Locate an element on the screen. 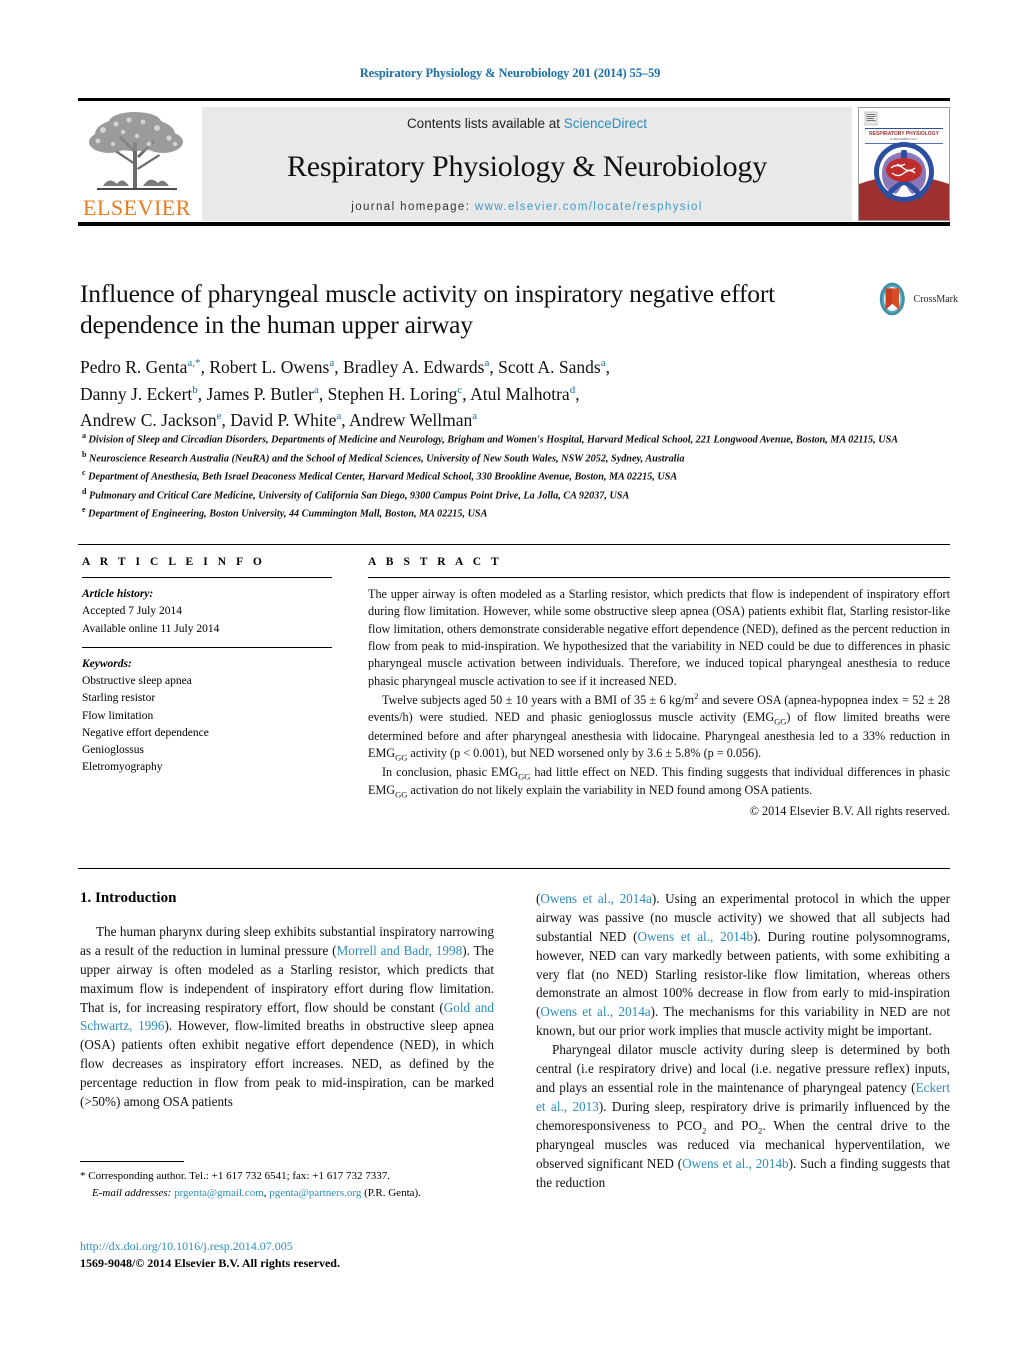 The image size is (1020, 1351). abstract-text: In conclusion, phasic EMG is located at coordinates (450, 771).